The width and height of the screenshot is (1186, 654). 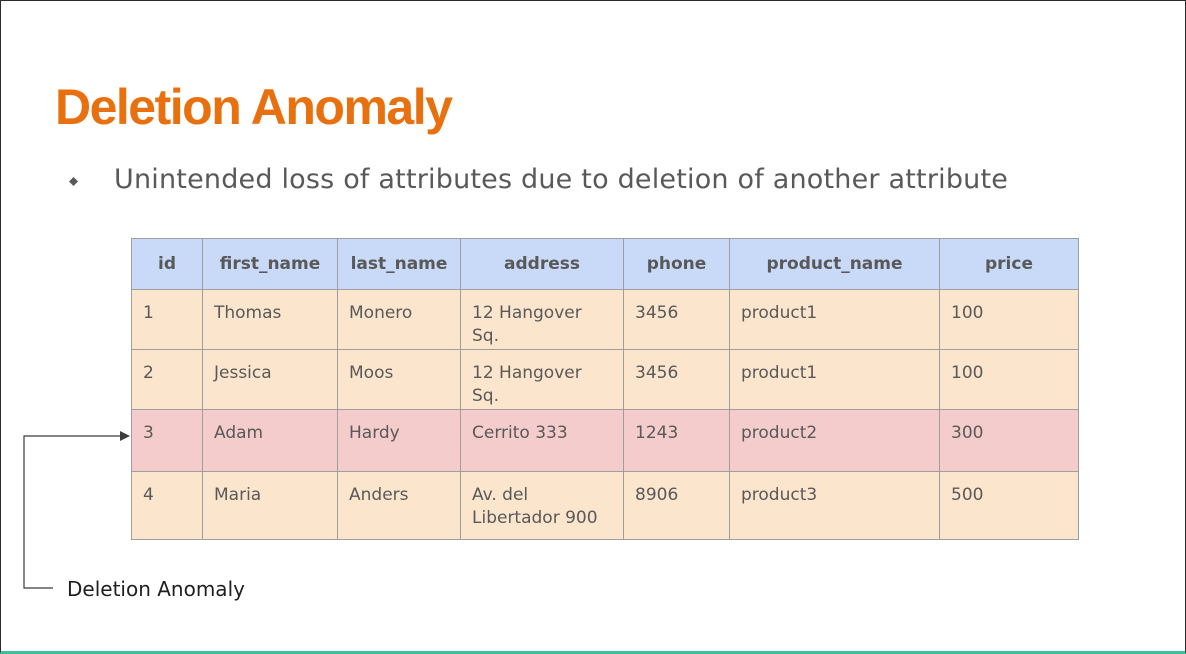 What do you see at coordinates (156, 589) in the screenshot?
I see `callout-label: Deletion Anomaly` at bounding box center [156, 589].